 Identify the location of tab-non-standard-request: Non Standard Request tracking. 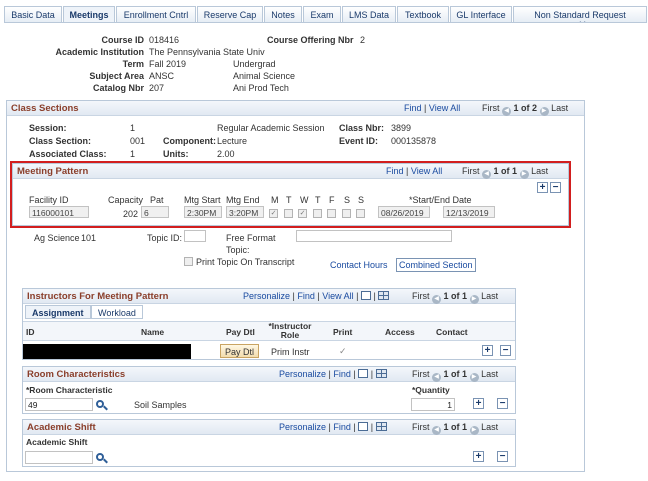
(580, 14).